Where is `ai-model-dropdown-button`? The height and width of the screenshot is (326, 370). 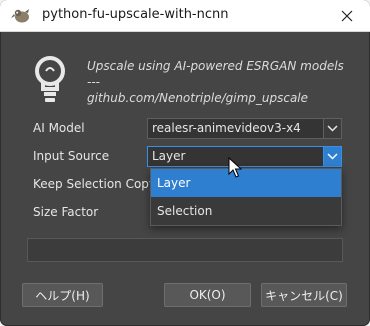
ai-model-dropdown-button is located at coordinates (332, 128).